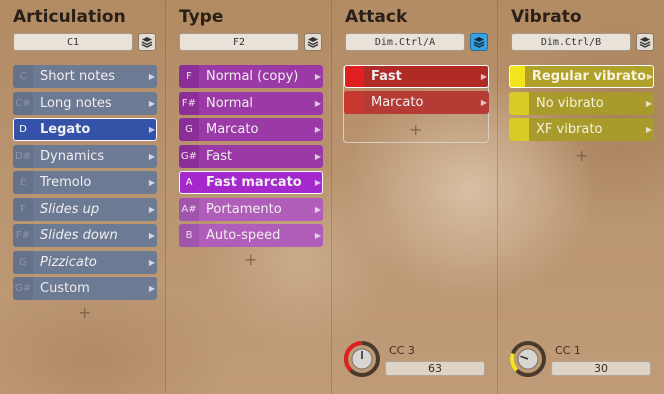 This screenshot has width=664, height=394. What do you see at coordinates (23, 76) in the screenshot?
I see `articulation-item-key: C` at bounding box center [23, 76].